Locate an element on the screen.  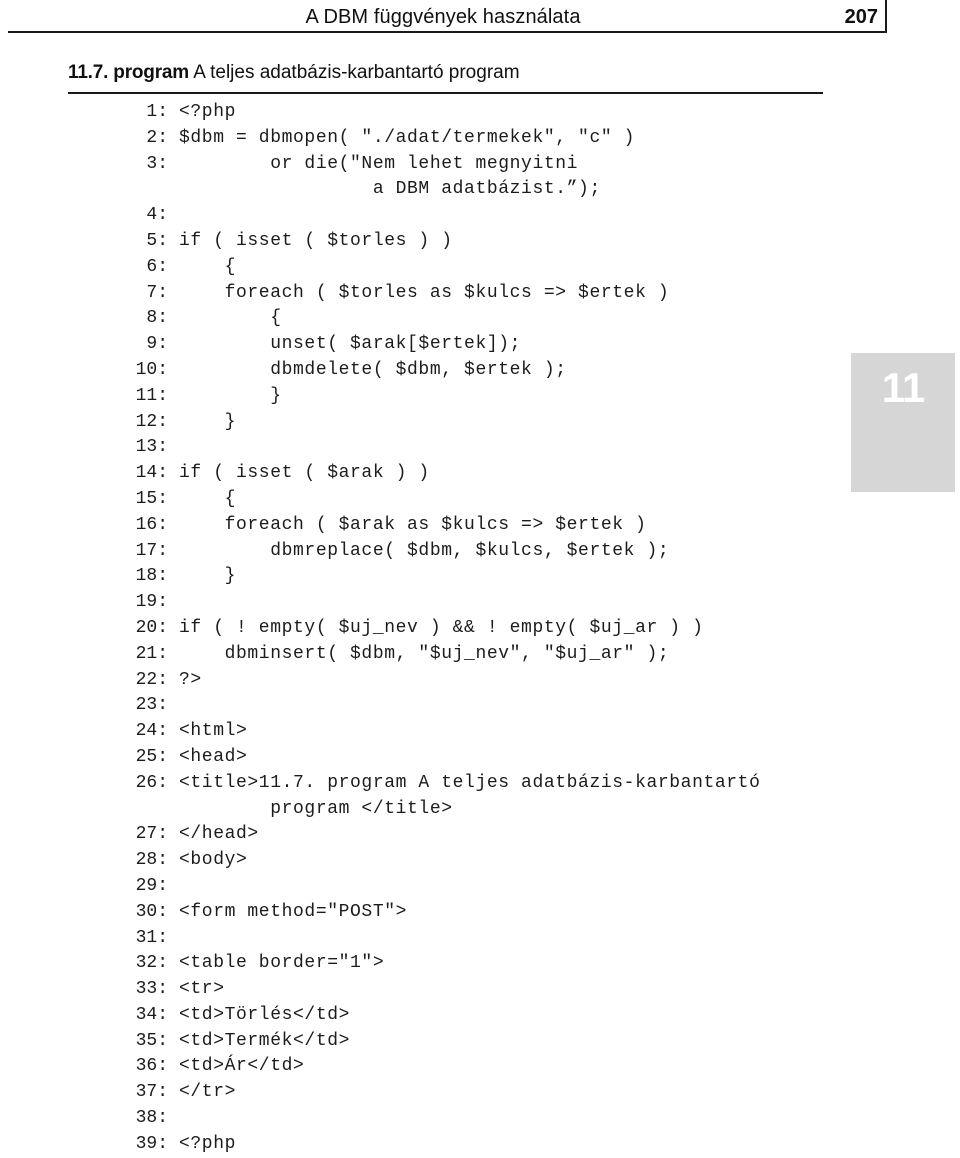
code-line: 10: dbmdelete( $dbm, $ertek ); is located at coordinates (490, 371).